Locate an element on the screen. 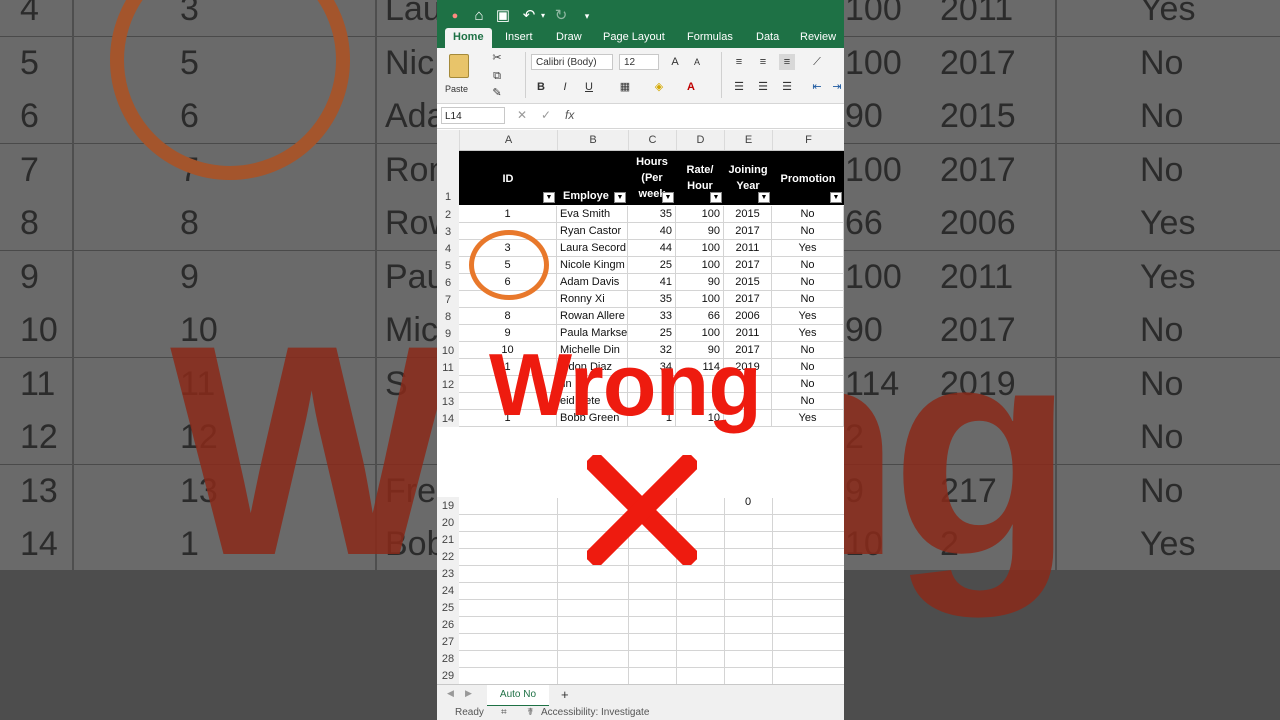 Image resolution: width=1280 pixels, height=720 pixels. row-header: 21 is located at coordinates (448, 540).